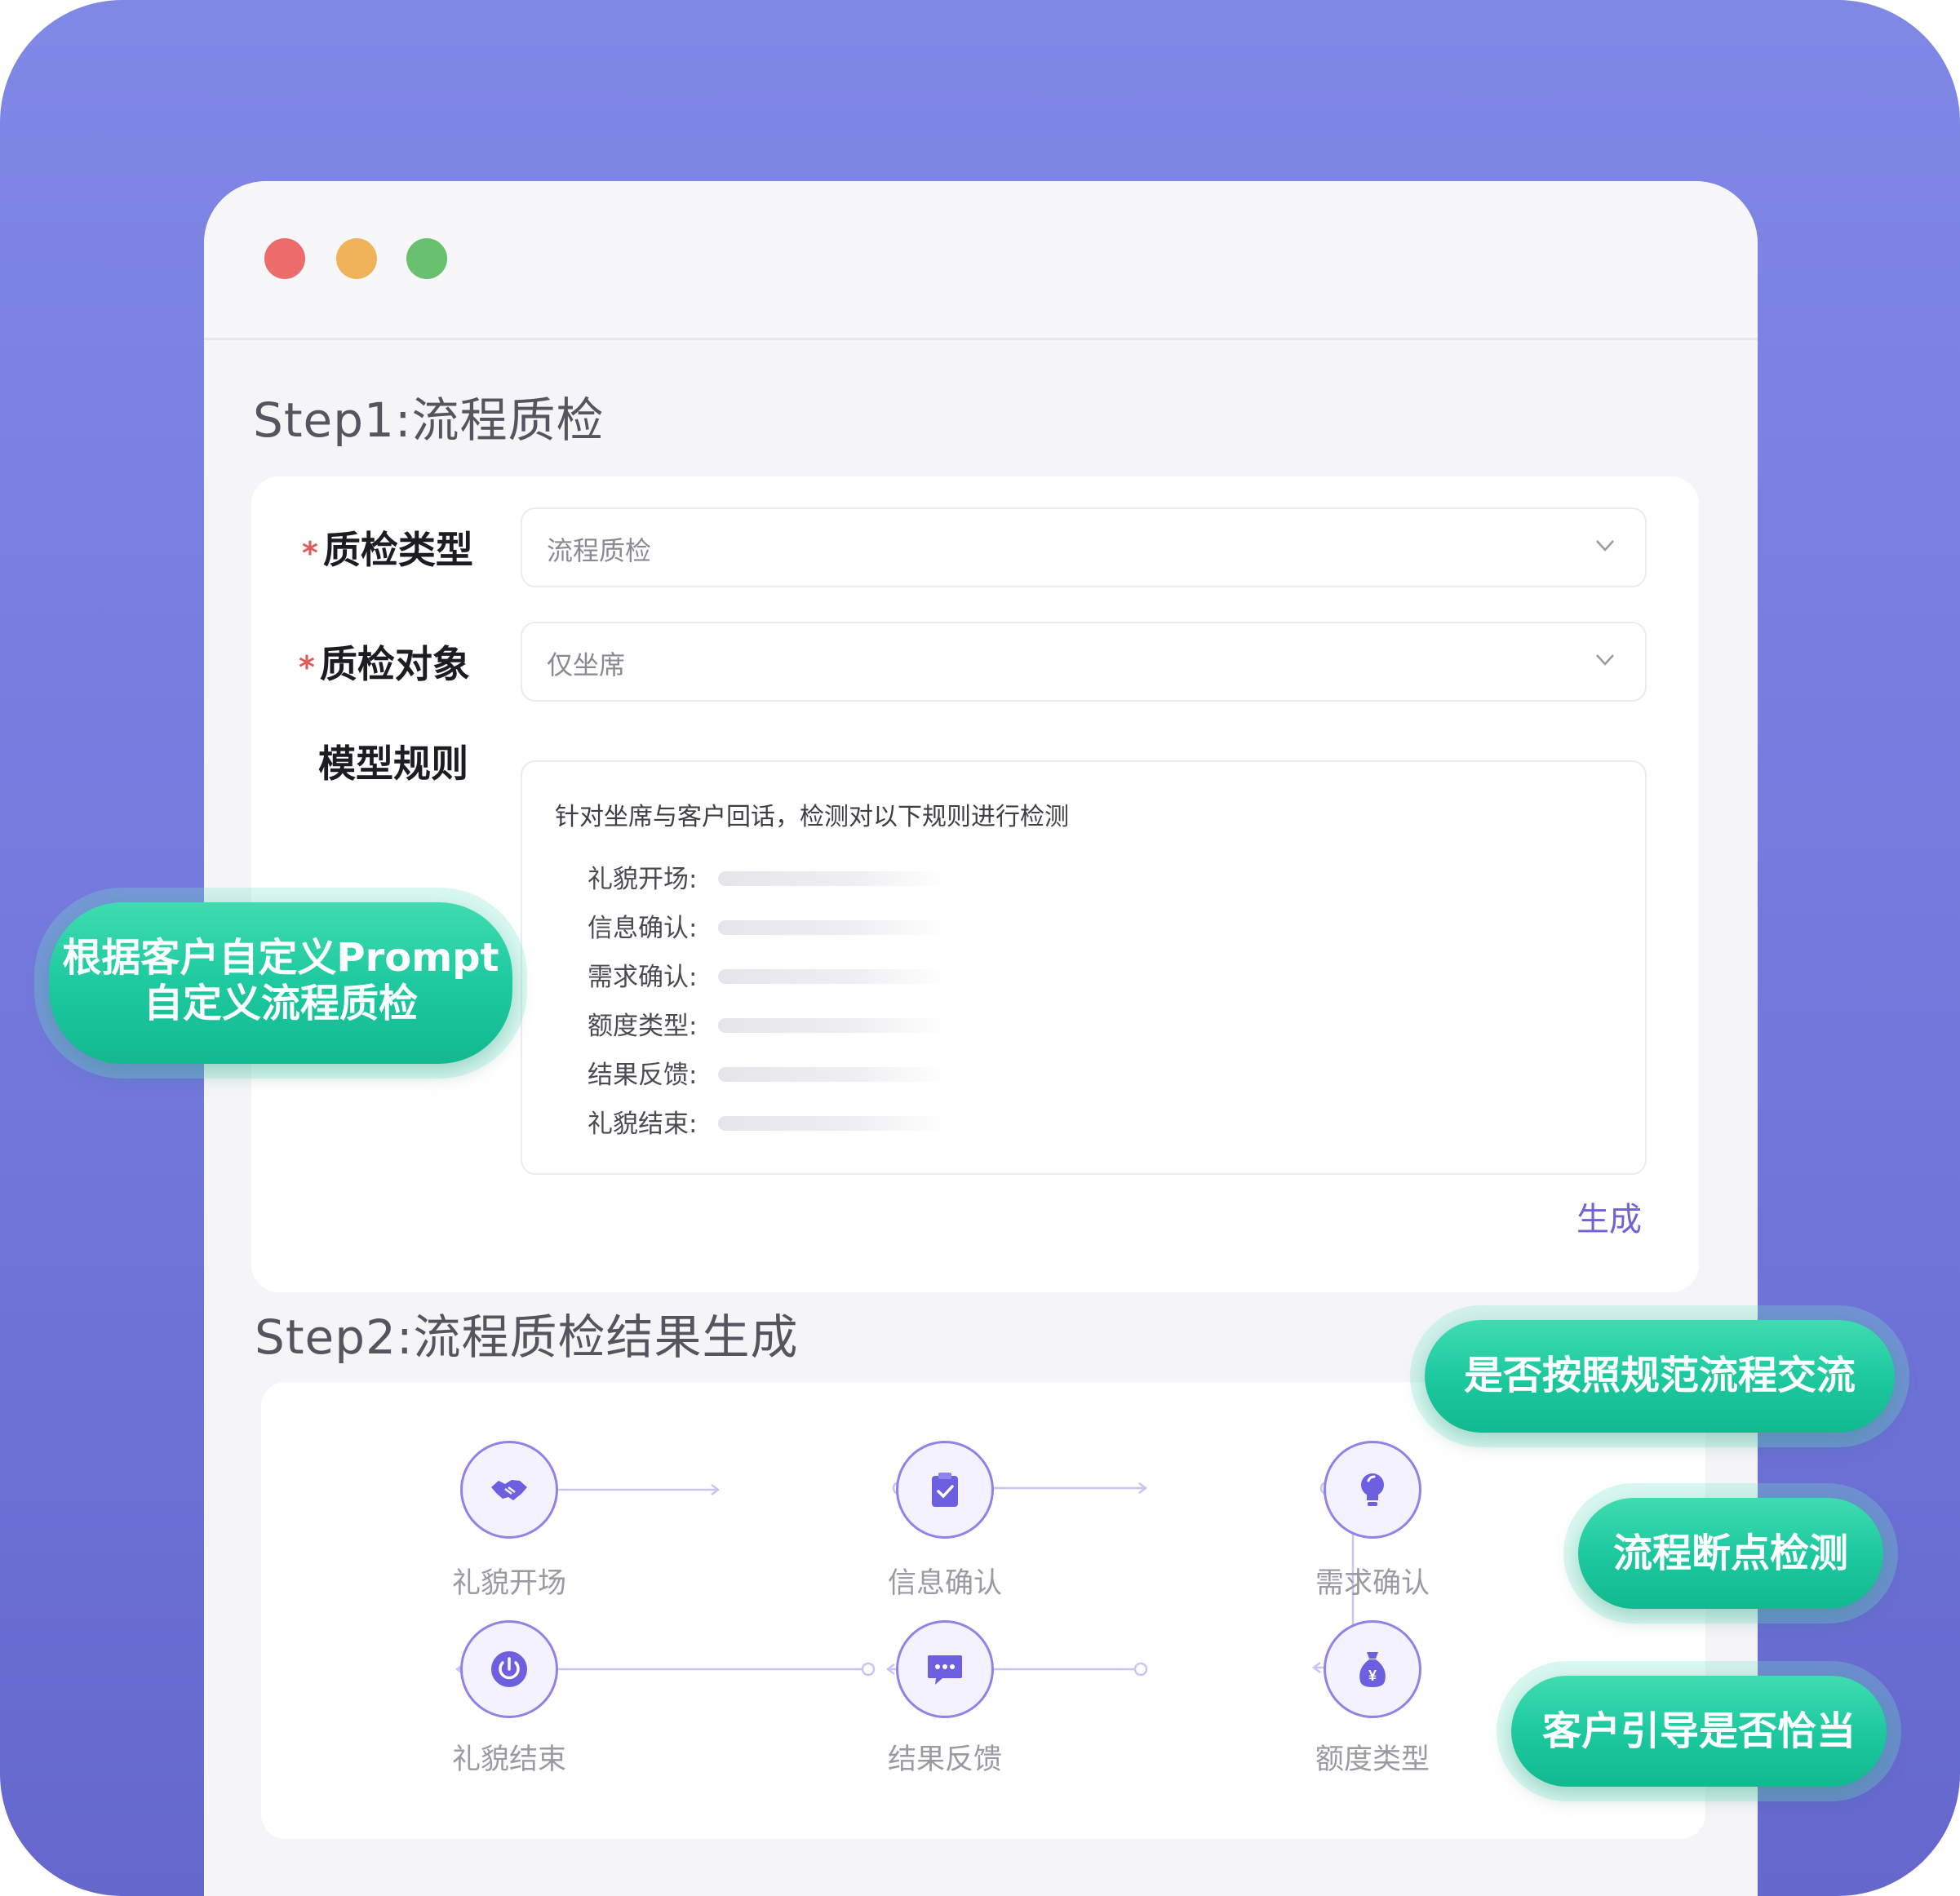 The width and height of the screenshot is (1960, 1896). I want to click on flow-node-credit-type: ¥, so click(1372, 1669).